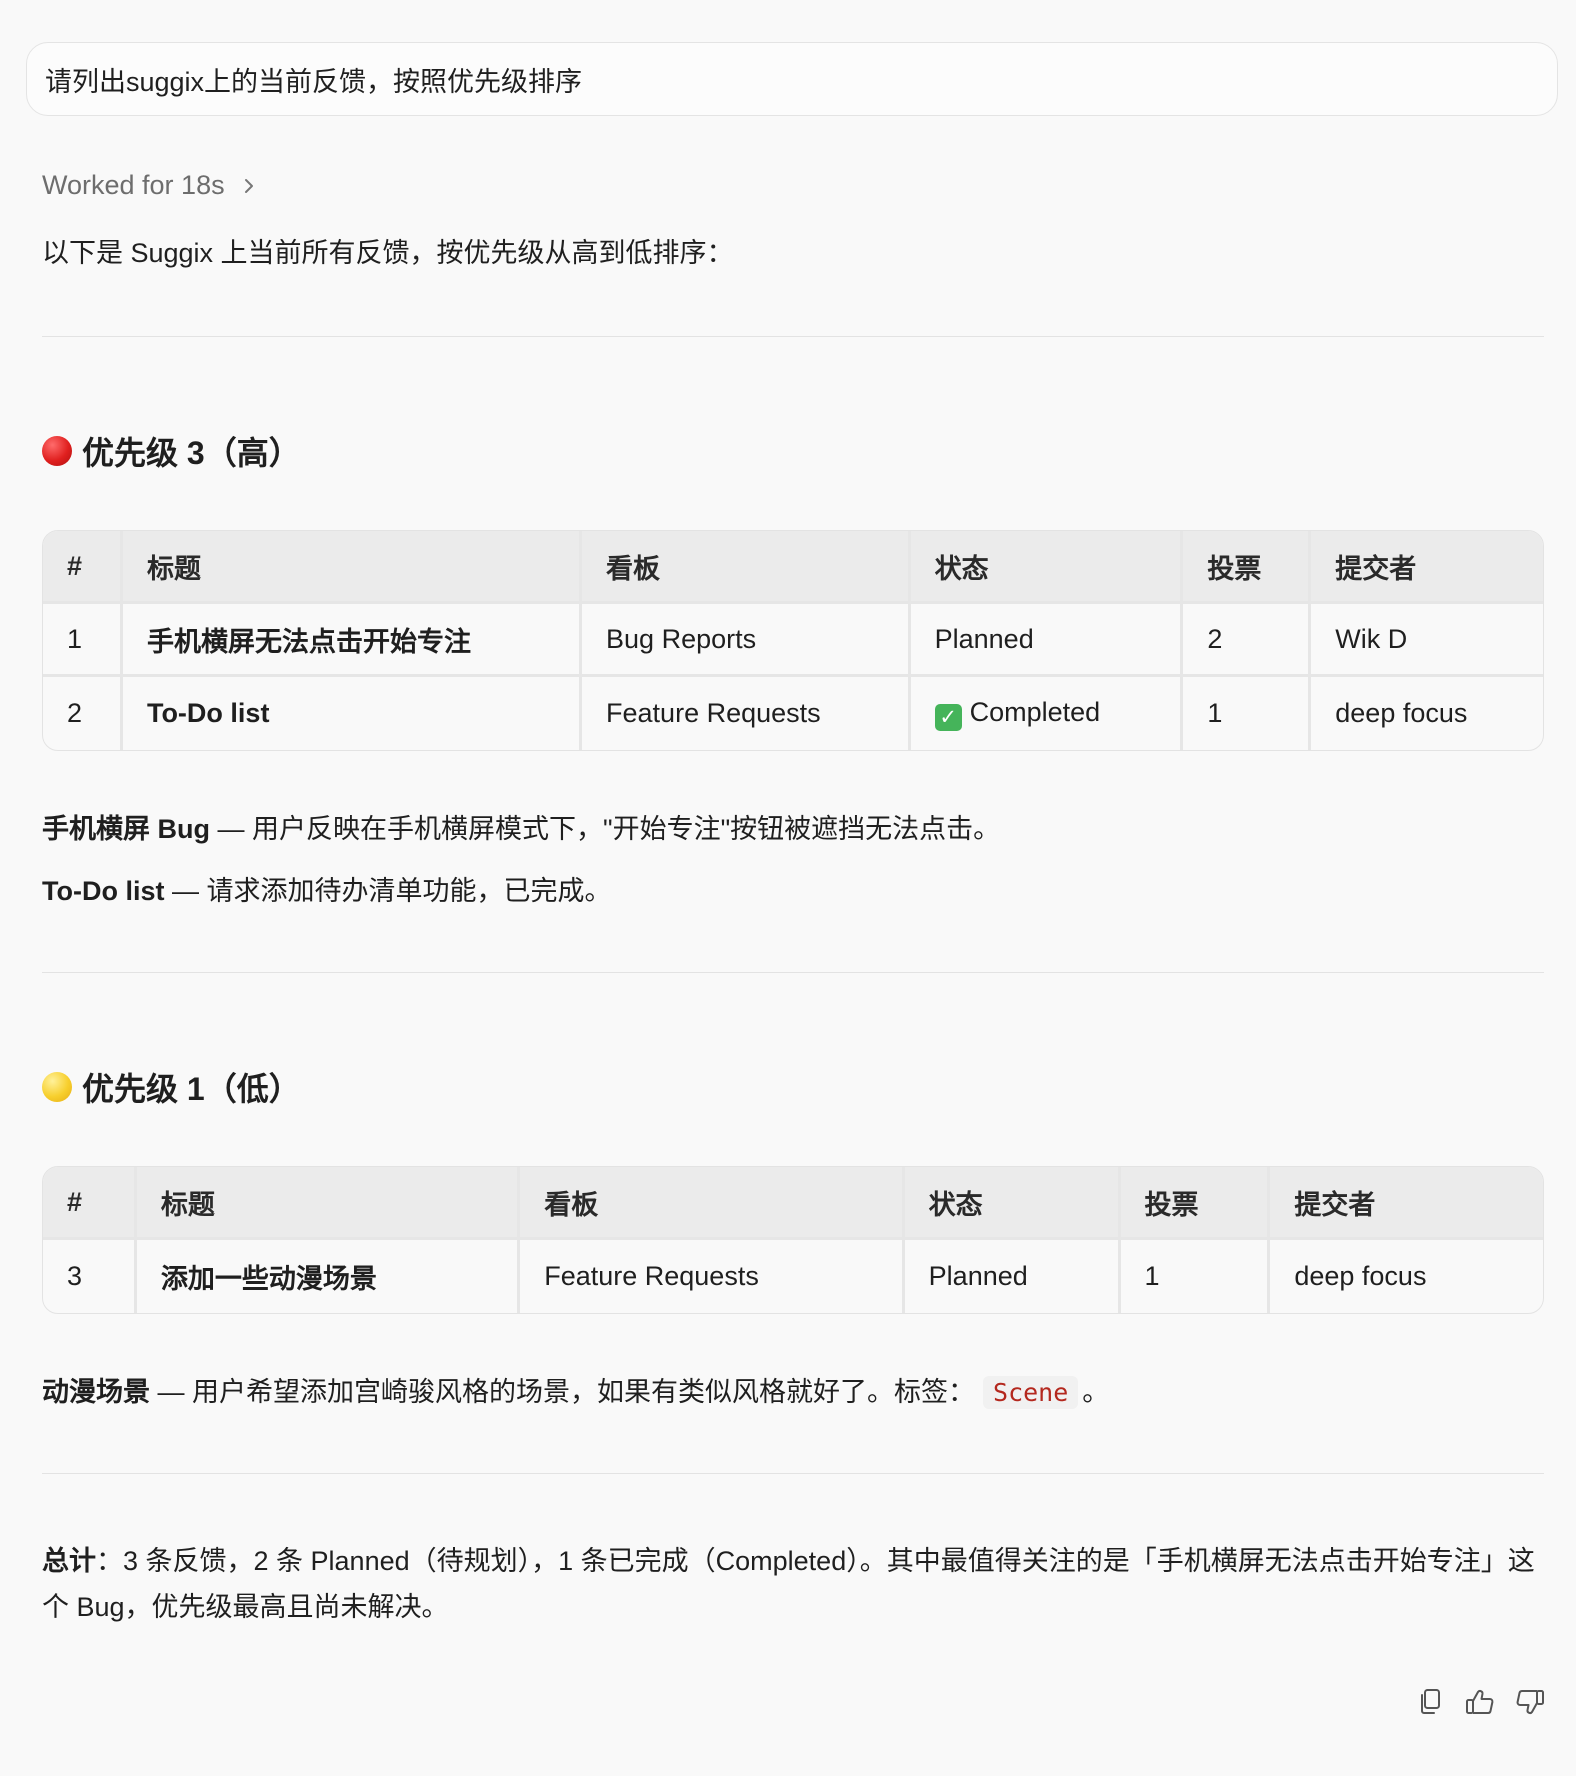 The width and height of the screenshot is (1576, 1776). What do you see at coordinates (1430, 1702) in the screenshot?
I see `copy-icon` at bounding box center [1430, 1702].